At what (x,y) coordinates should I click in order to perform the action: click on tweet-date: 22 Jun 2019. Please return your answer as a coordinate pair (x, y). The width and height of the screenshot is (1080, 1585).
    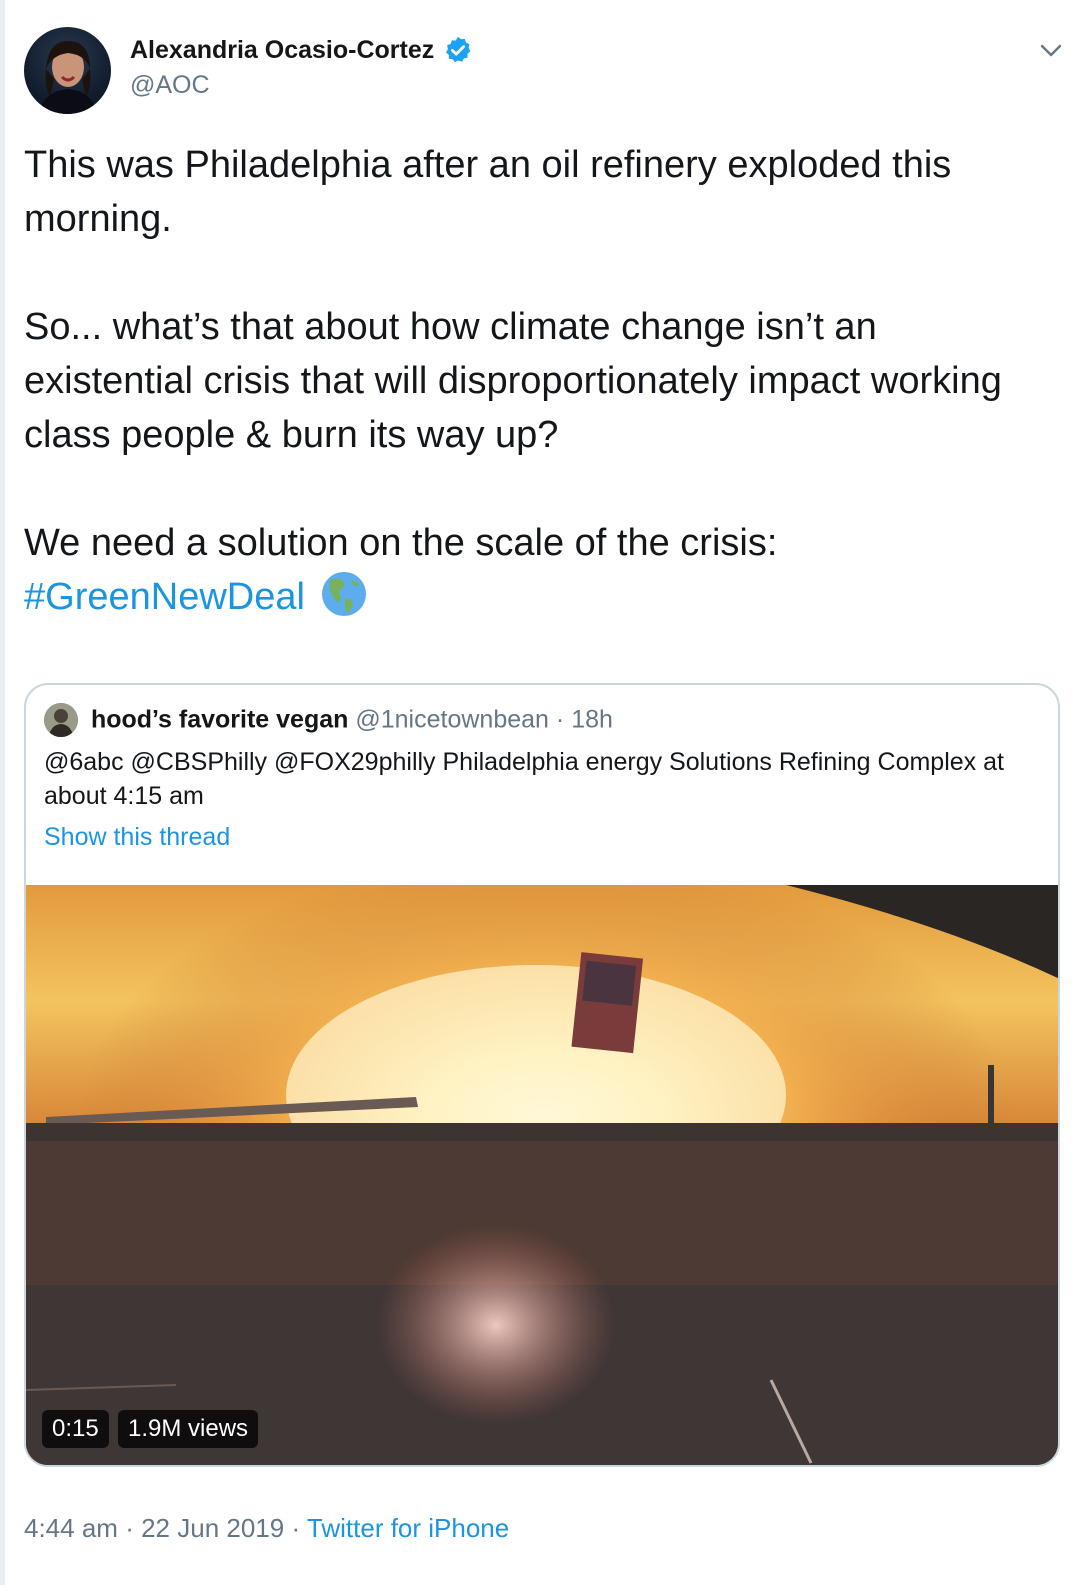
    Looking at the image, I should click on (212, 1528).